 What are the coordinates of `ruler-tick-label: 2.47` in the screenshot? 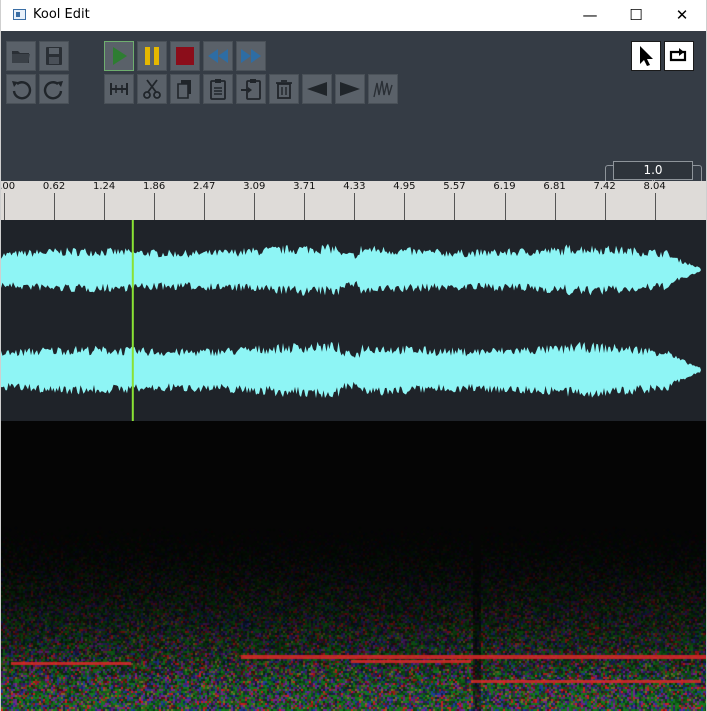 It's located at (204, 186).